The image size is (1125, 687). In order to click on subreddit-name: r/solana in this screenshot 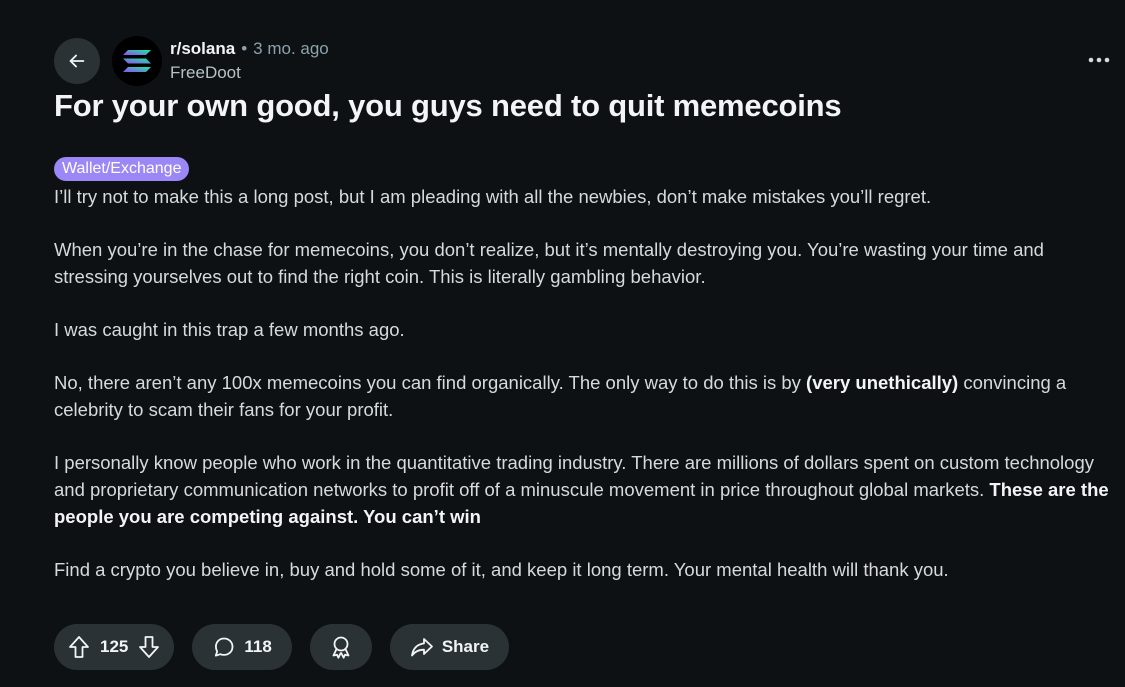, I will do `click(202, 49)`.